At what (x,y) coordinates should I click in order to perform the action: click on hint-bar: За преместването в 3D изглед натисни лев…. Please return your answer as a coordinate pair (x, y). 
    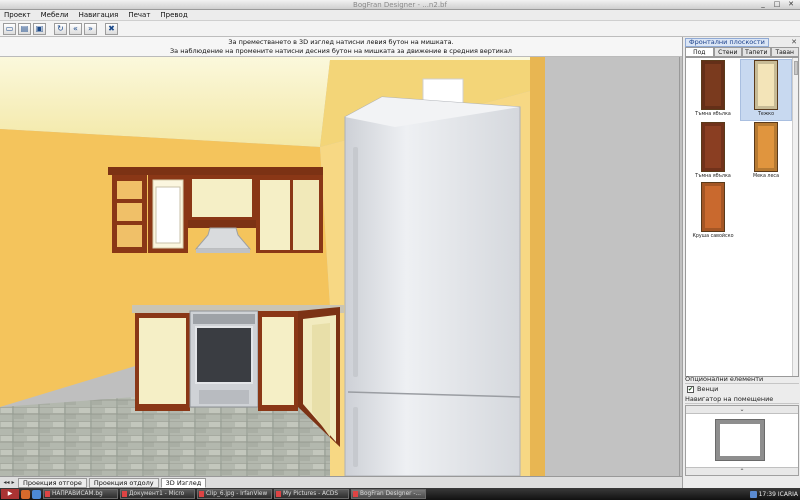
    Looking at the image, I should click on (341, 47).